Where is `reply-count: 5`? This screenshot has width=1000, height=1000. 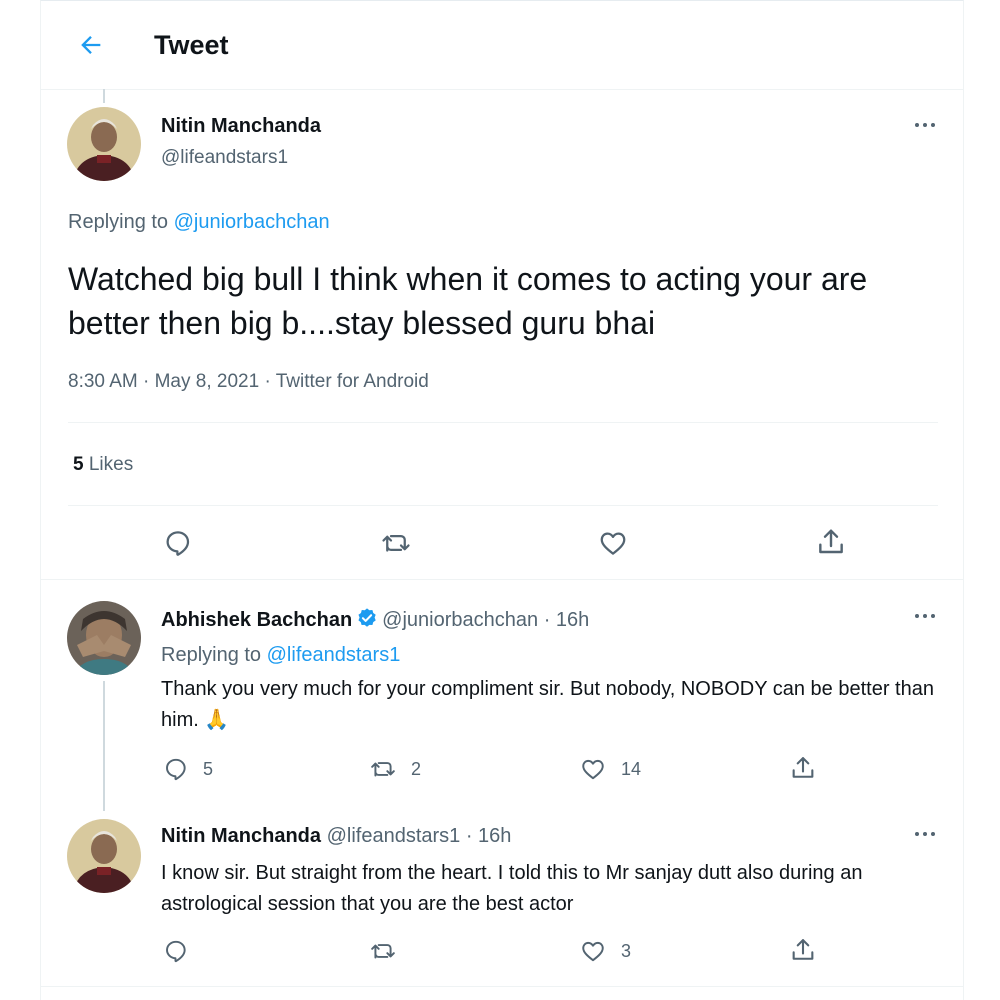
reply-count: 5 is located at coordinates (208, 768).